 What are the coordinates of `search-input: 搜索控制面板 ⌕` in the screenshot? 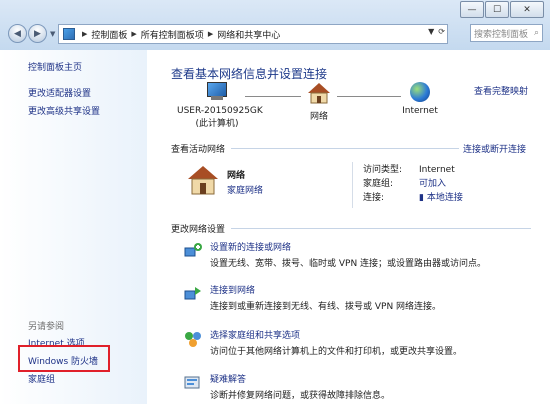 It's located at (506, 33).